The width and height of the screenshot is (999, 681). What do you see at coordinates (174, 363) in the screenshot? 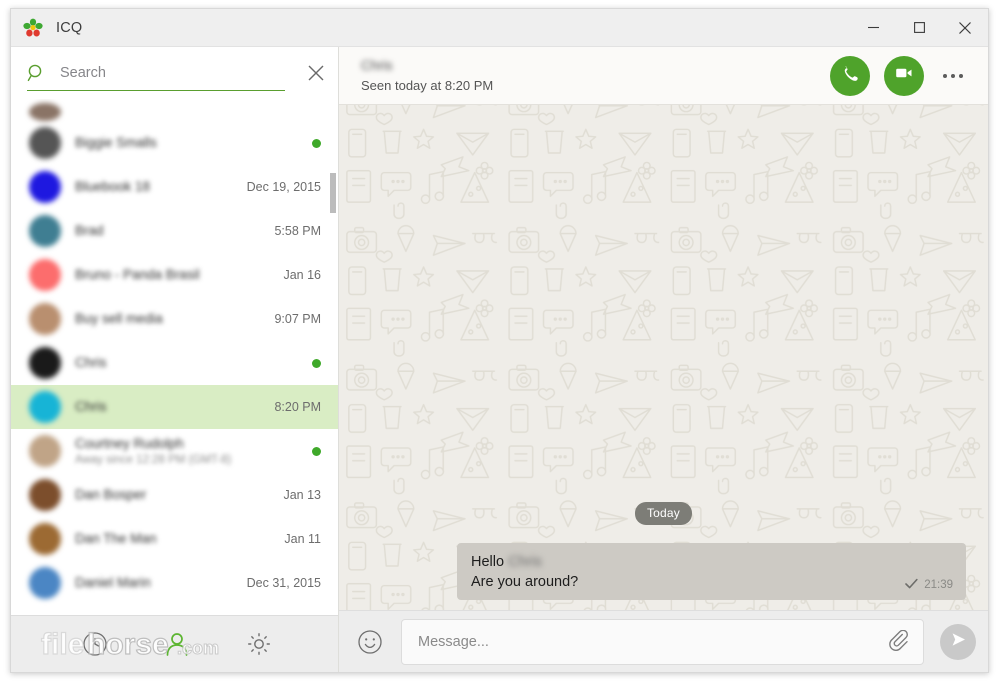
I see `contact-row: Chris` at bounding box center [174, 363].